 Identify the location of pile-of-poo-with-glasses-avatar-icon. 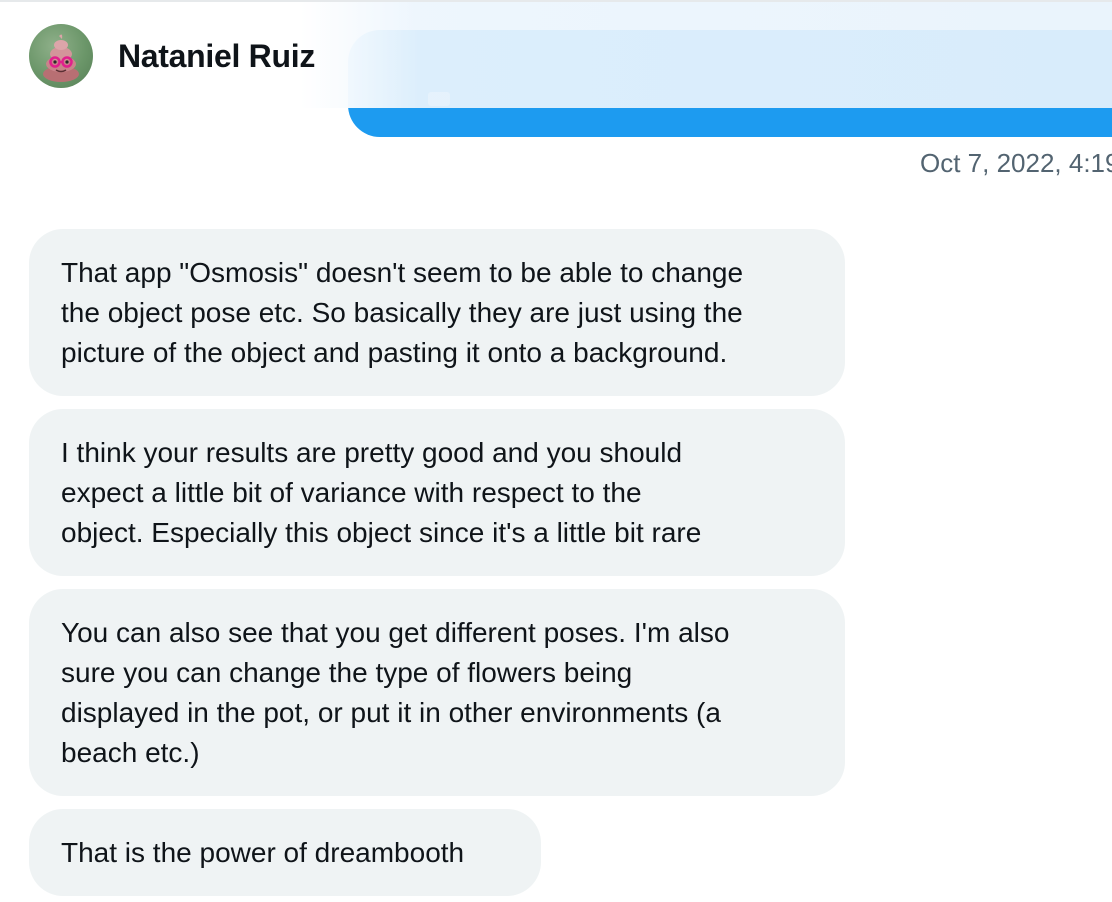
(61, 58).